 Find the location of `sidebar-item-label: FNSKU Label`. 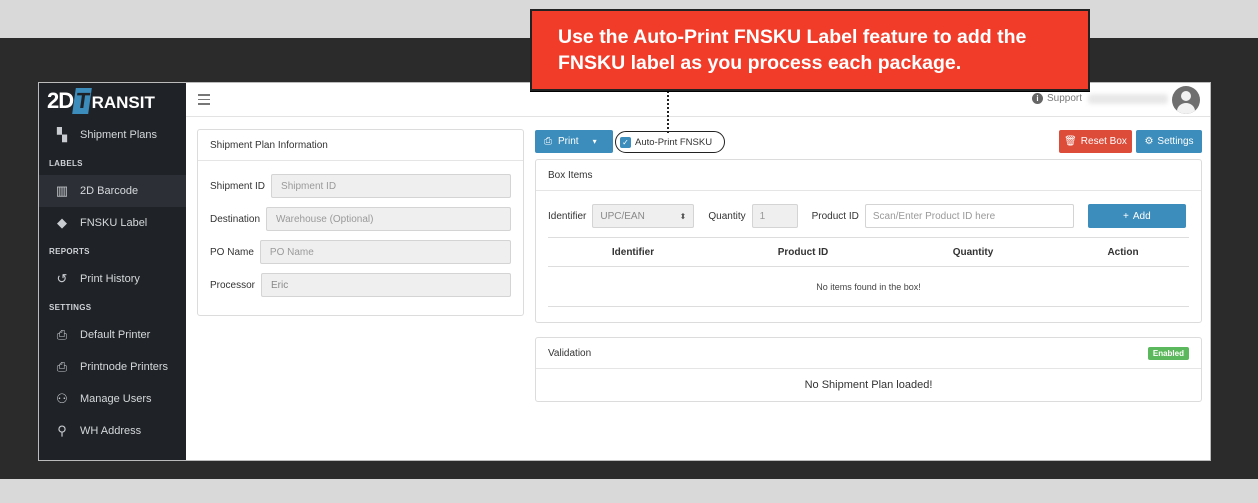

sidebar-item-label: FNSKU Label is located at coordinates (114, 223).